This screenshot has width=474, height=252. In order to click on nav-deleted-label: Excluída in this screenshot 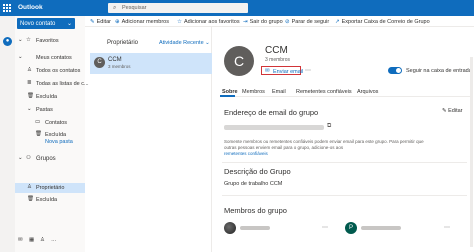, I will do `click(47, 97)`.